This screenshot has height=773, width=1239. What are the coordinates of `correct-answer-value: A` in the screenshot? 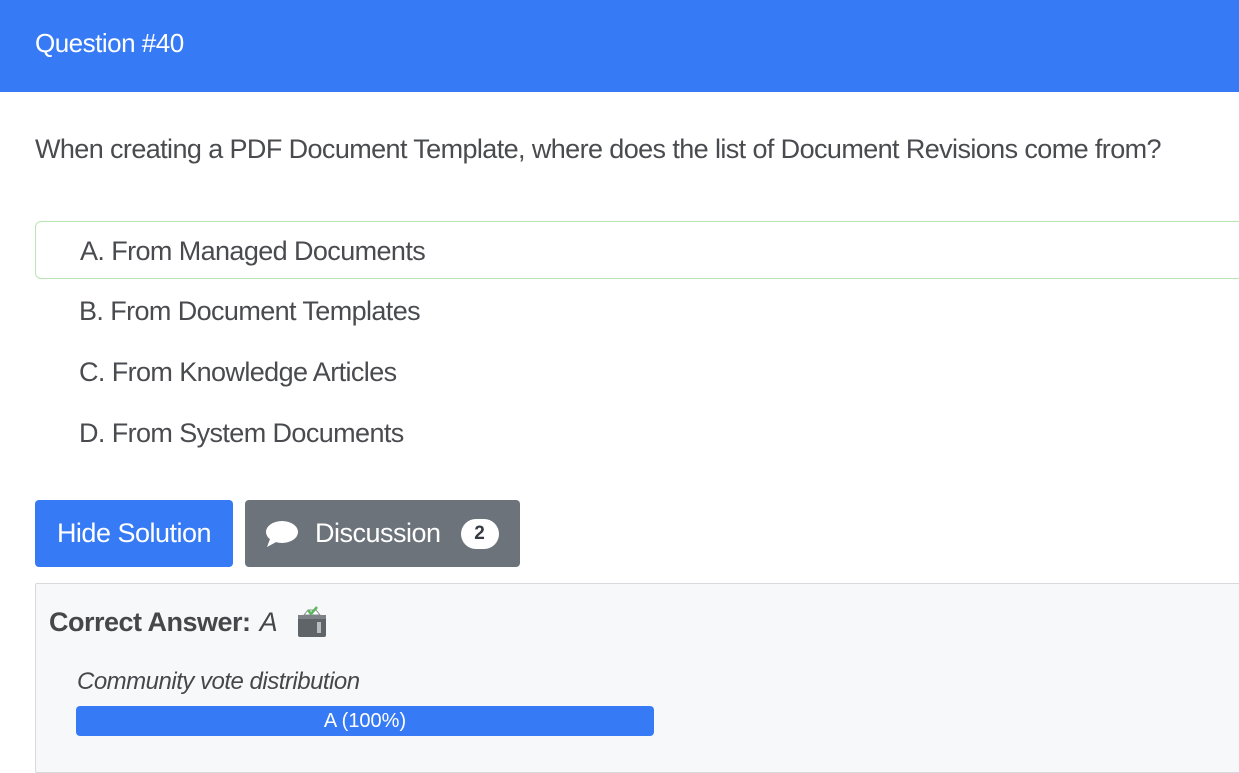 It's located at (268, 621).